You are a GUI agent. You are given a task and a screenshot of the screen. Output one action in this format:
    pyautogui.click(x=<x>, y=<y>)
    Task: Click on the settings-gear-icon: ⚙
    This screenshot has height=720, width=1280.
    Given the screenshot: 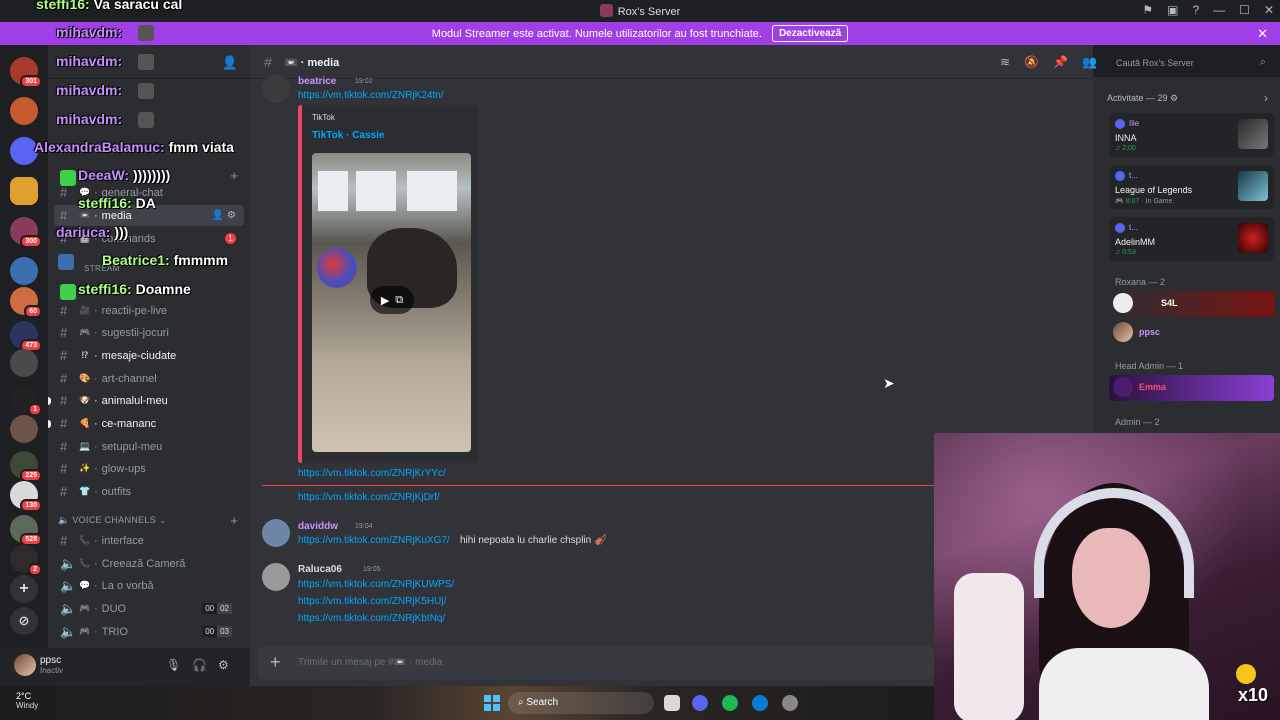 What is the action you would take?
    pyautogui.click(x=223, y=665)
    